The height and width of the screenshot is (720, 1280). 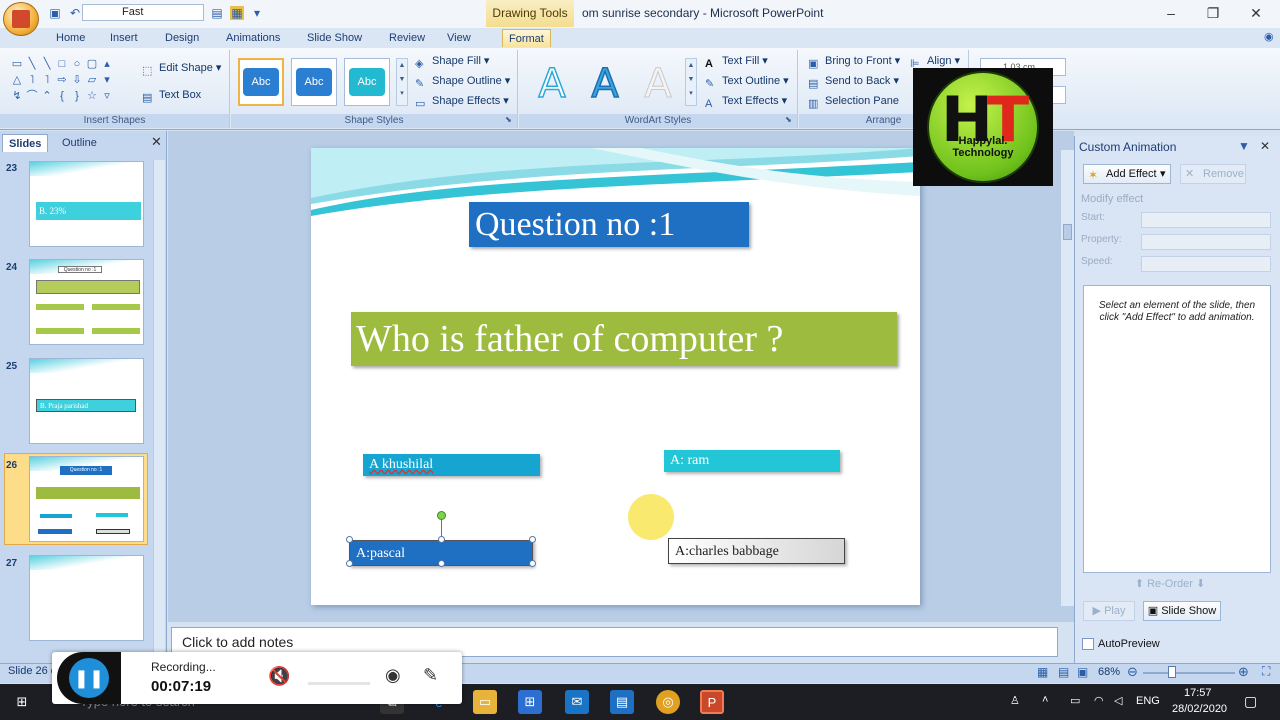 What do you see at coordinates (1189, 673) in the screenshot?
I see `zoom-slider` at bounding box center [1189, 673].